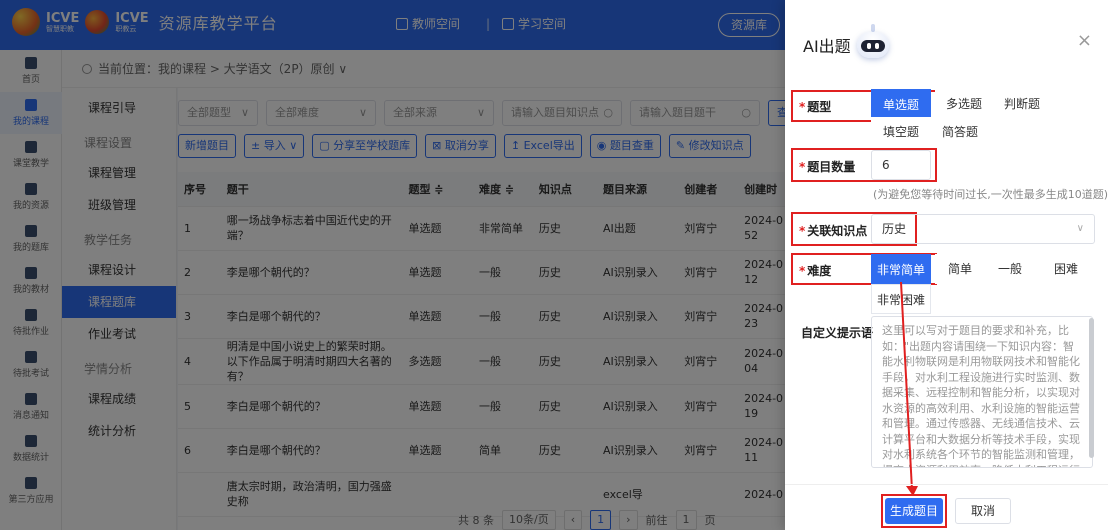 The width and height of the screenshot is (1108, 530). What do you see at coordinates (983, 511) in the screenshot?
I see `cancel-button: 取消` at bounding box center [983, 511].